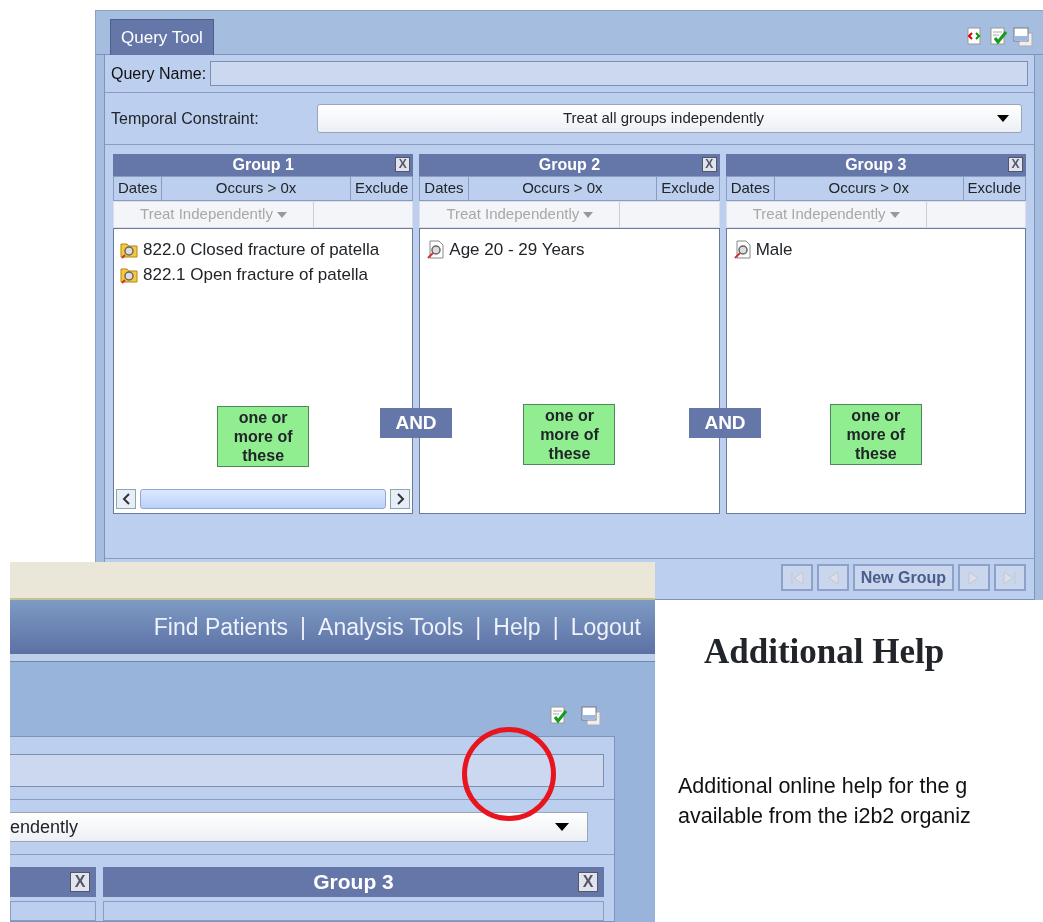  I want to click on concept-item: Male, so click(774, 249).